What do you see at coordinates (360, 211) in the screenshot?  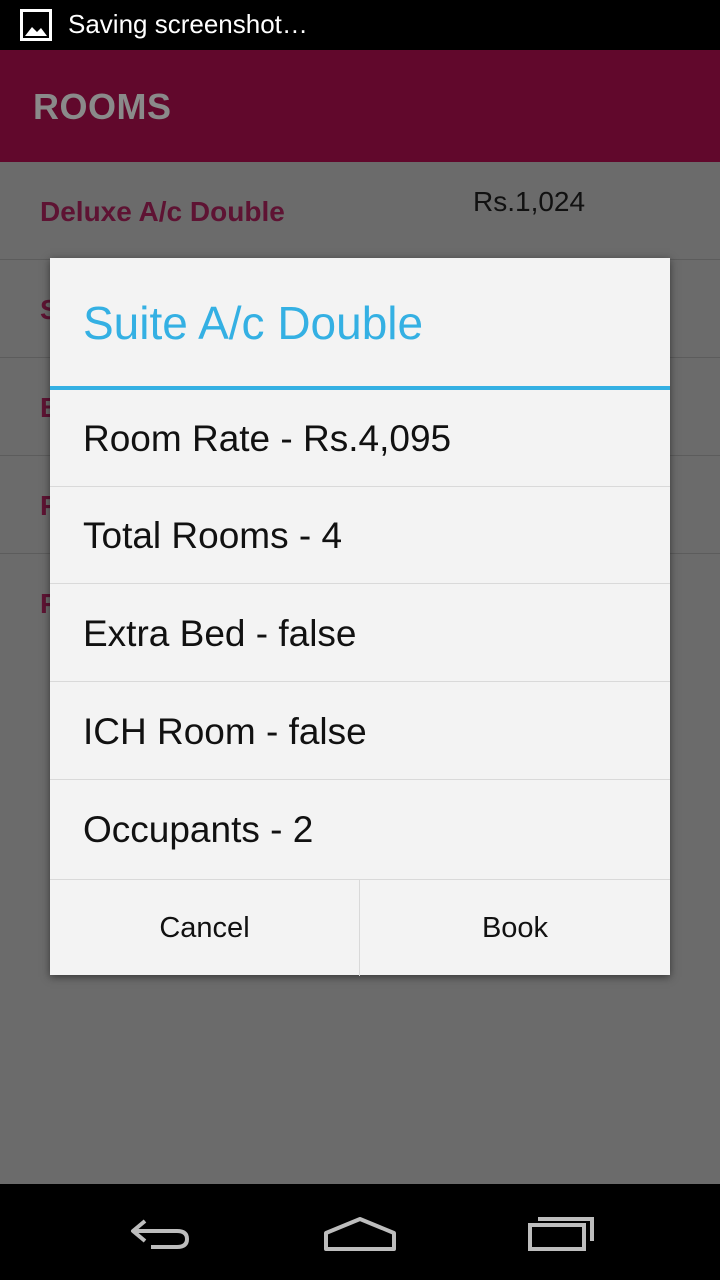 I see `list-item: Deluxe A/c Double Rs.1,024` at bounding box center [360, 211].